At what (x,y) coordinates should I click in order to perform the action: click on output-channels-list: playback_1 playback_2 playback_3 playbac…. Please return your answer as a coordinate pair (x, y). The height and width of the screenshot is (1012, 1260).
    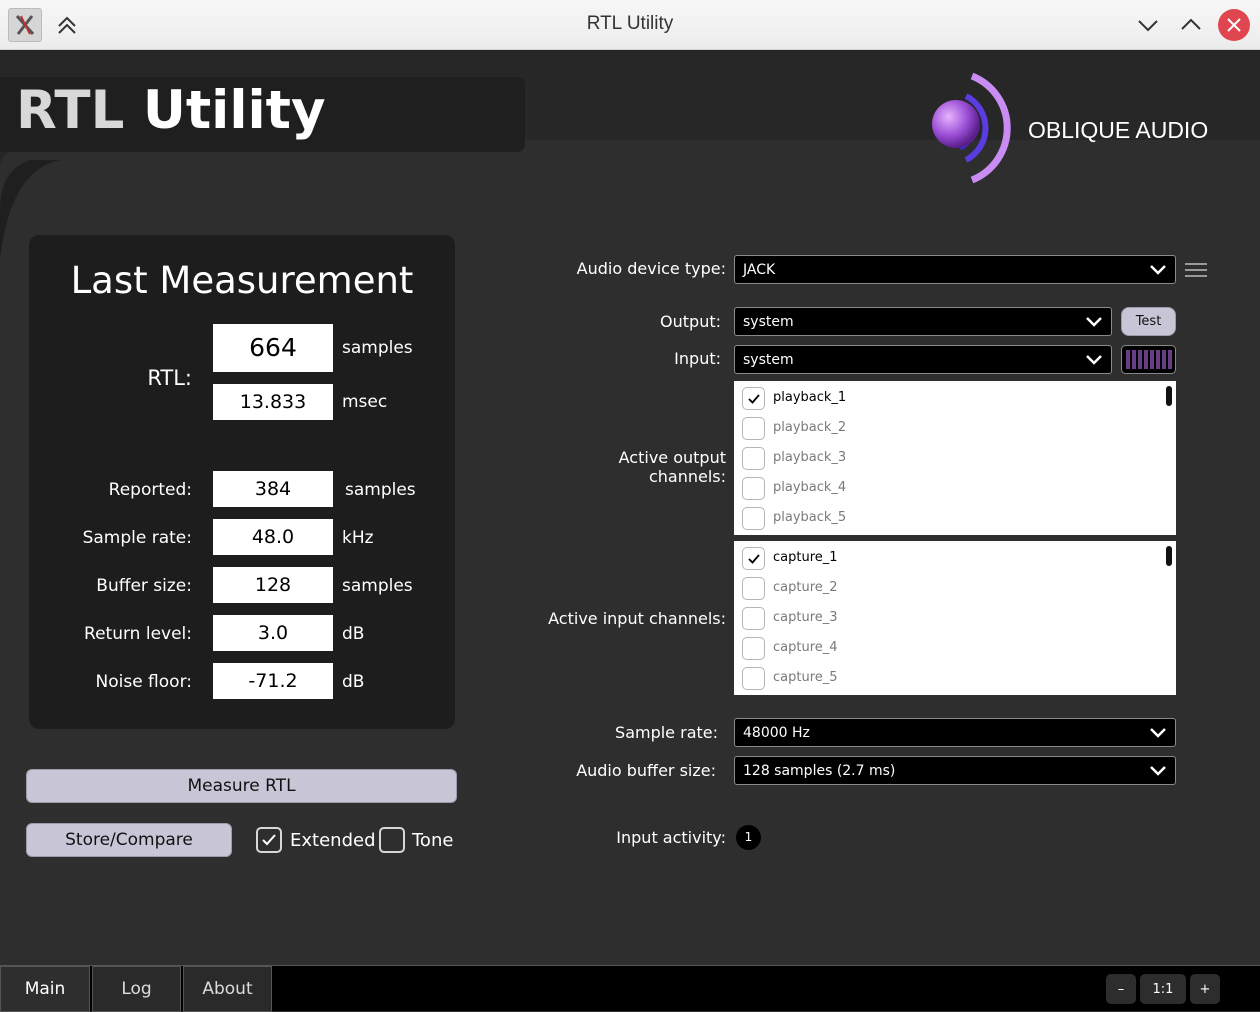
    Looking at the image, I should click on (955, 458).